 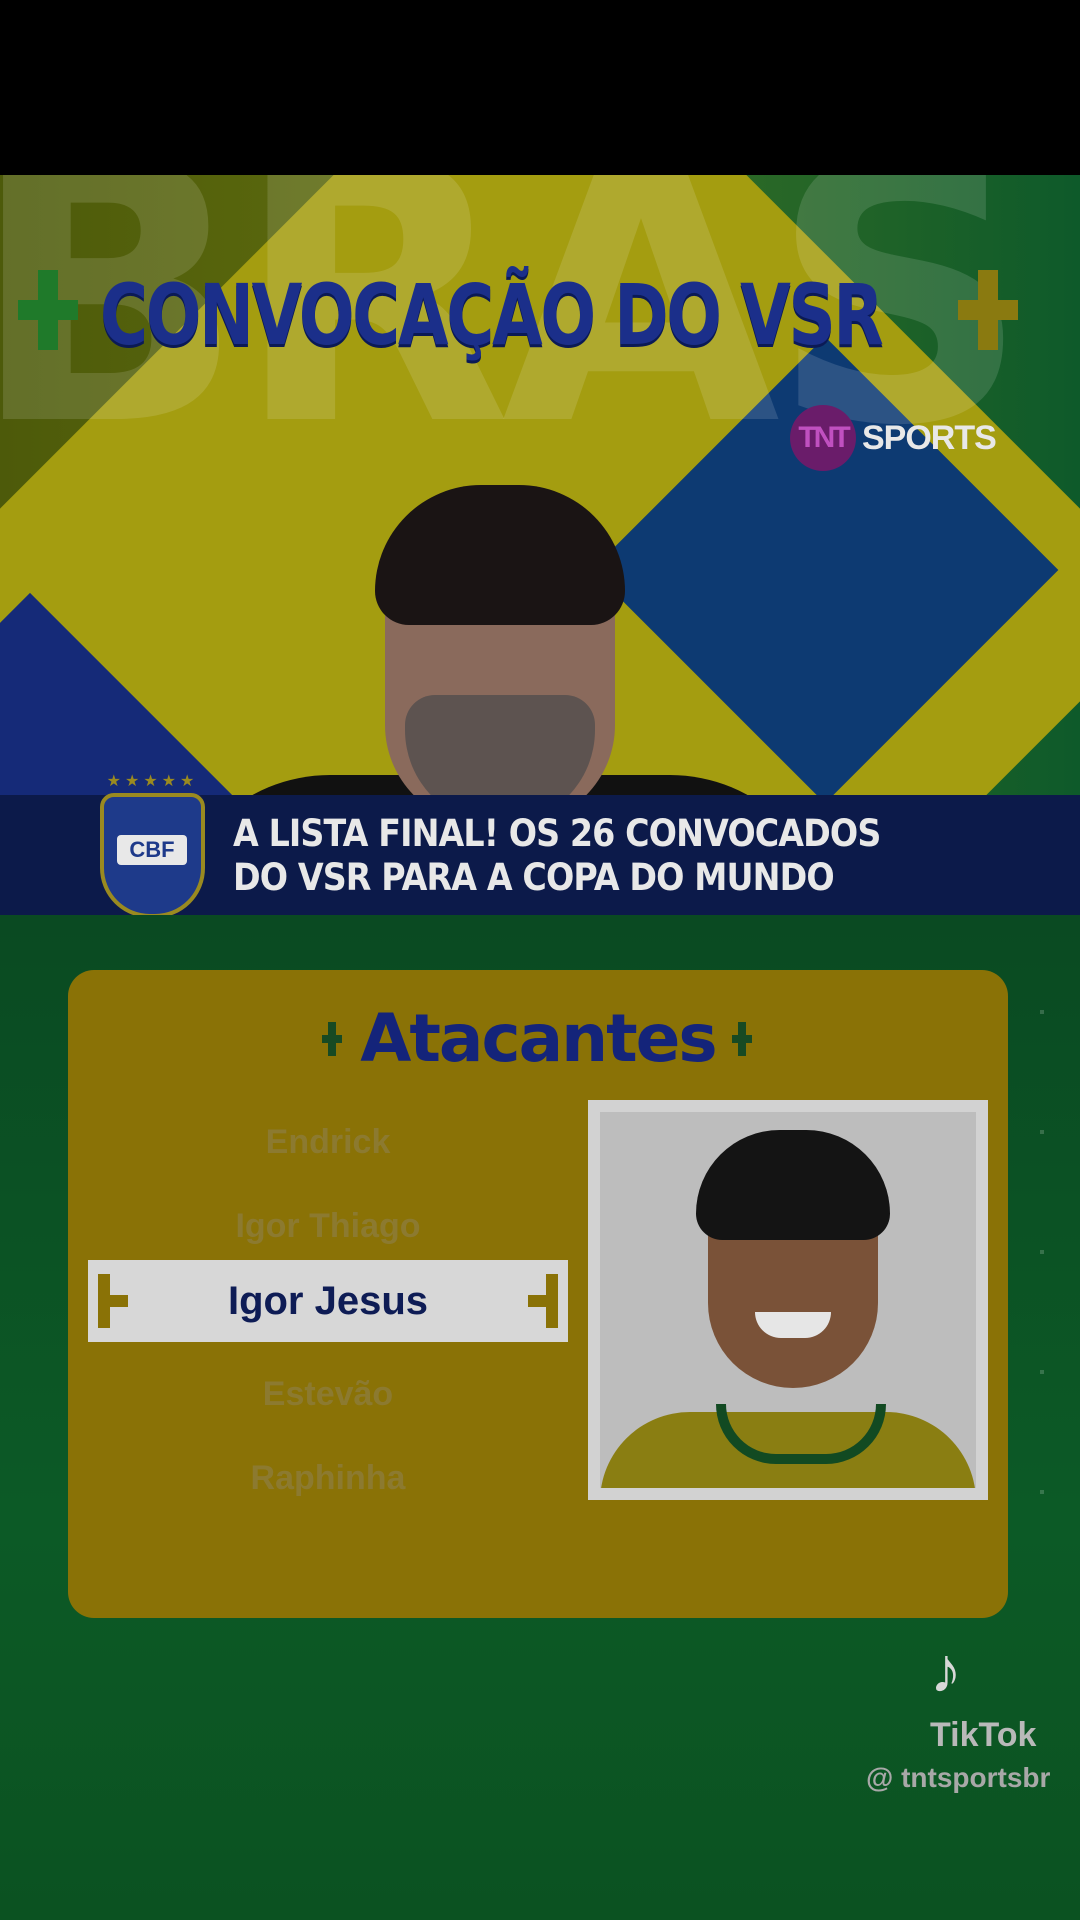 I want to click on bracket-left-icon, so click(x=113, y=1301).